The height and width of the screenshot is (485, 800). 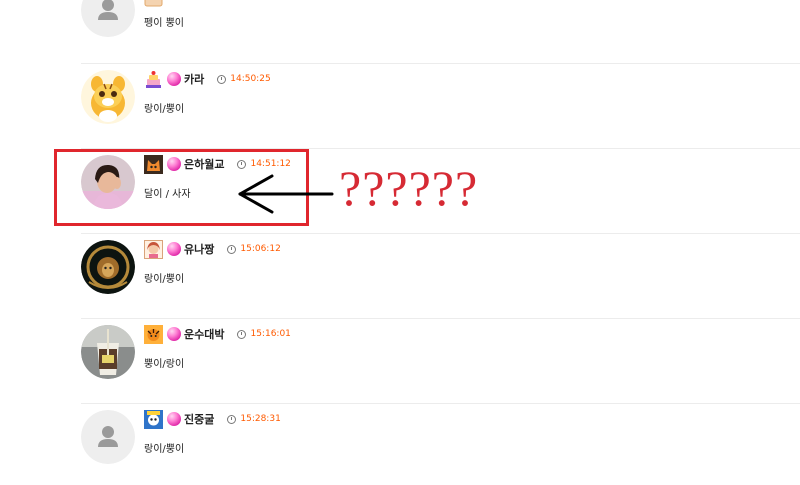 I want to click on blue-character-badge-icon, so click(x=153, y=419).